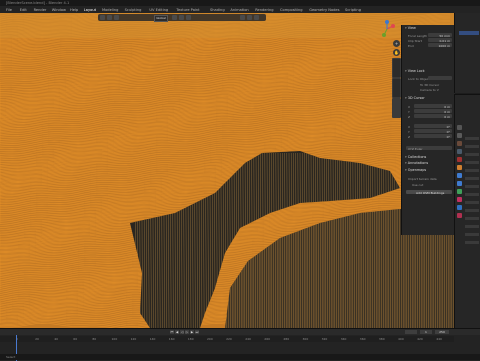  What do you see at coordinates (116, 17) in the screenshot?
I see `view-menu-icon` at bounding box center [116, 17].